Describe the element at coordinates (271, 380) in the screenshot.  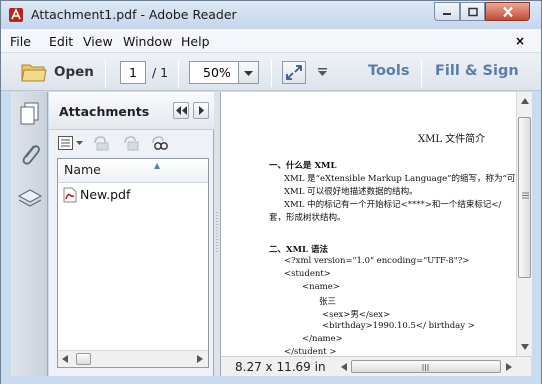
I see `window-bottom-frame` at that location.